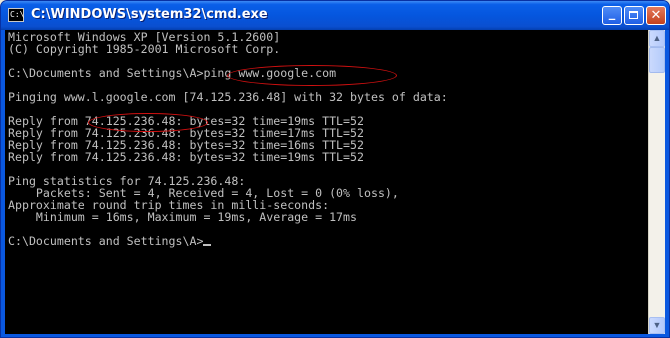  What do you see at coordinates (335, 15) in the screenshot?
I see `title-bar: C:\ C:\WINDOWS\system32\cmd.exe _ ✕` at bounding box center [335, 15].